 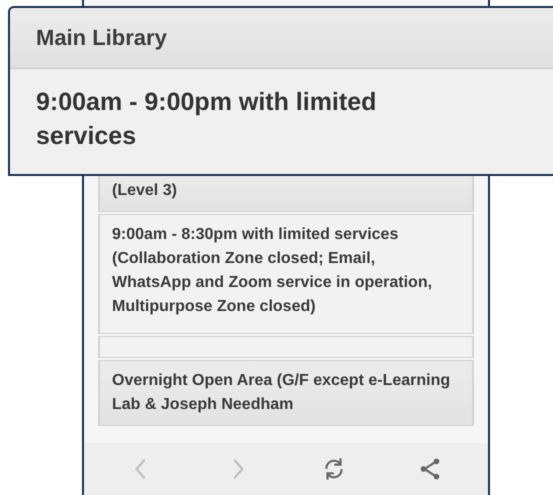 What do you see at coordinates (207, 119) in the screenshot?
I see `opening-hours-text: 9:00am - 9:00pm with limited services` at bounding box center [207, 119].